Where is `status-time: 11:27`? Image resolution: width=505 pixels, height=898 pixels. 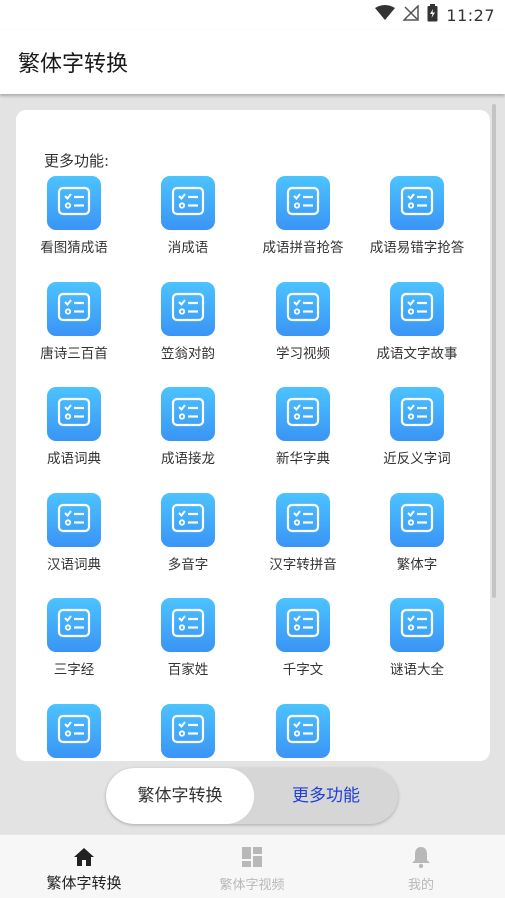 status-time: 11:27 is located at coordinates (470, 15).